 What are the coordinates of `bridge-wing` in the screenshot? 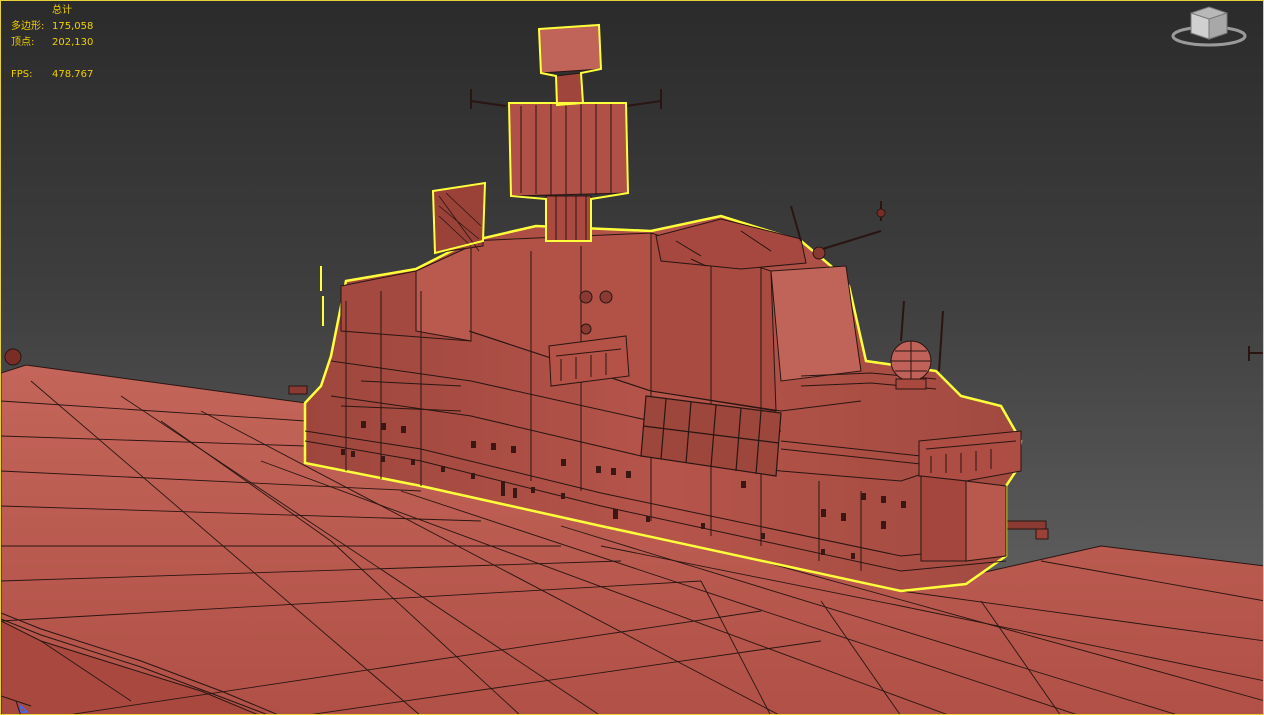 It's located at (970, 496).